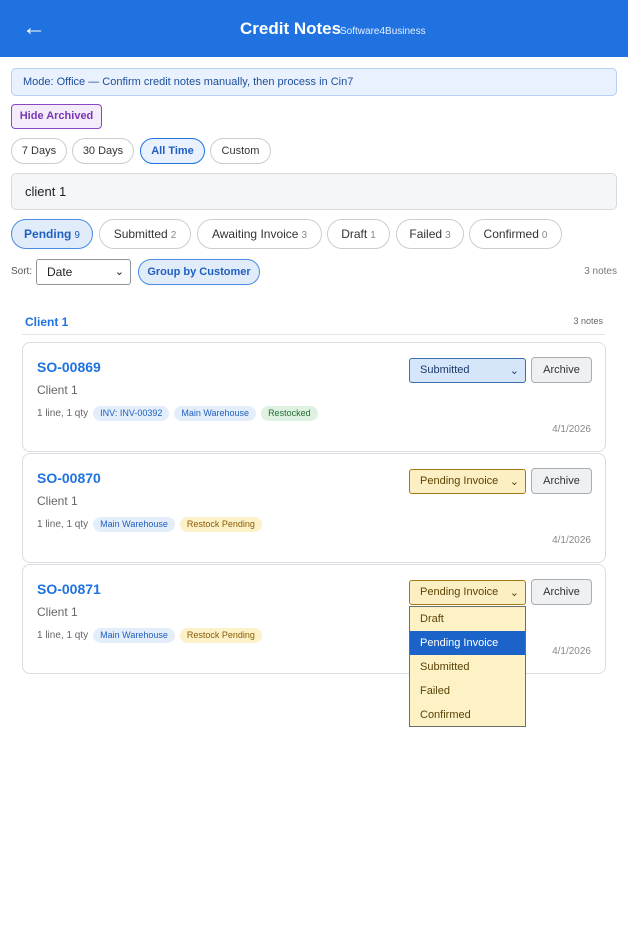  I want to click on range-custom-button: Custom, so click(240, 151).